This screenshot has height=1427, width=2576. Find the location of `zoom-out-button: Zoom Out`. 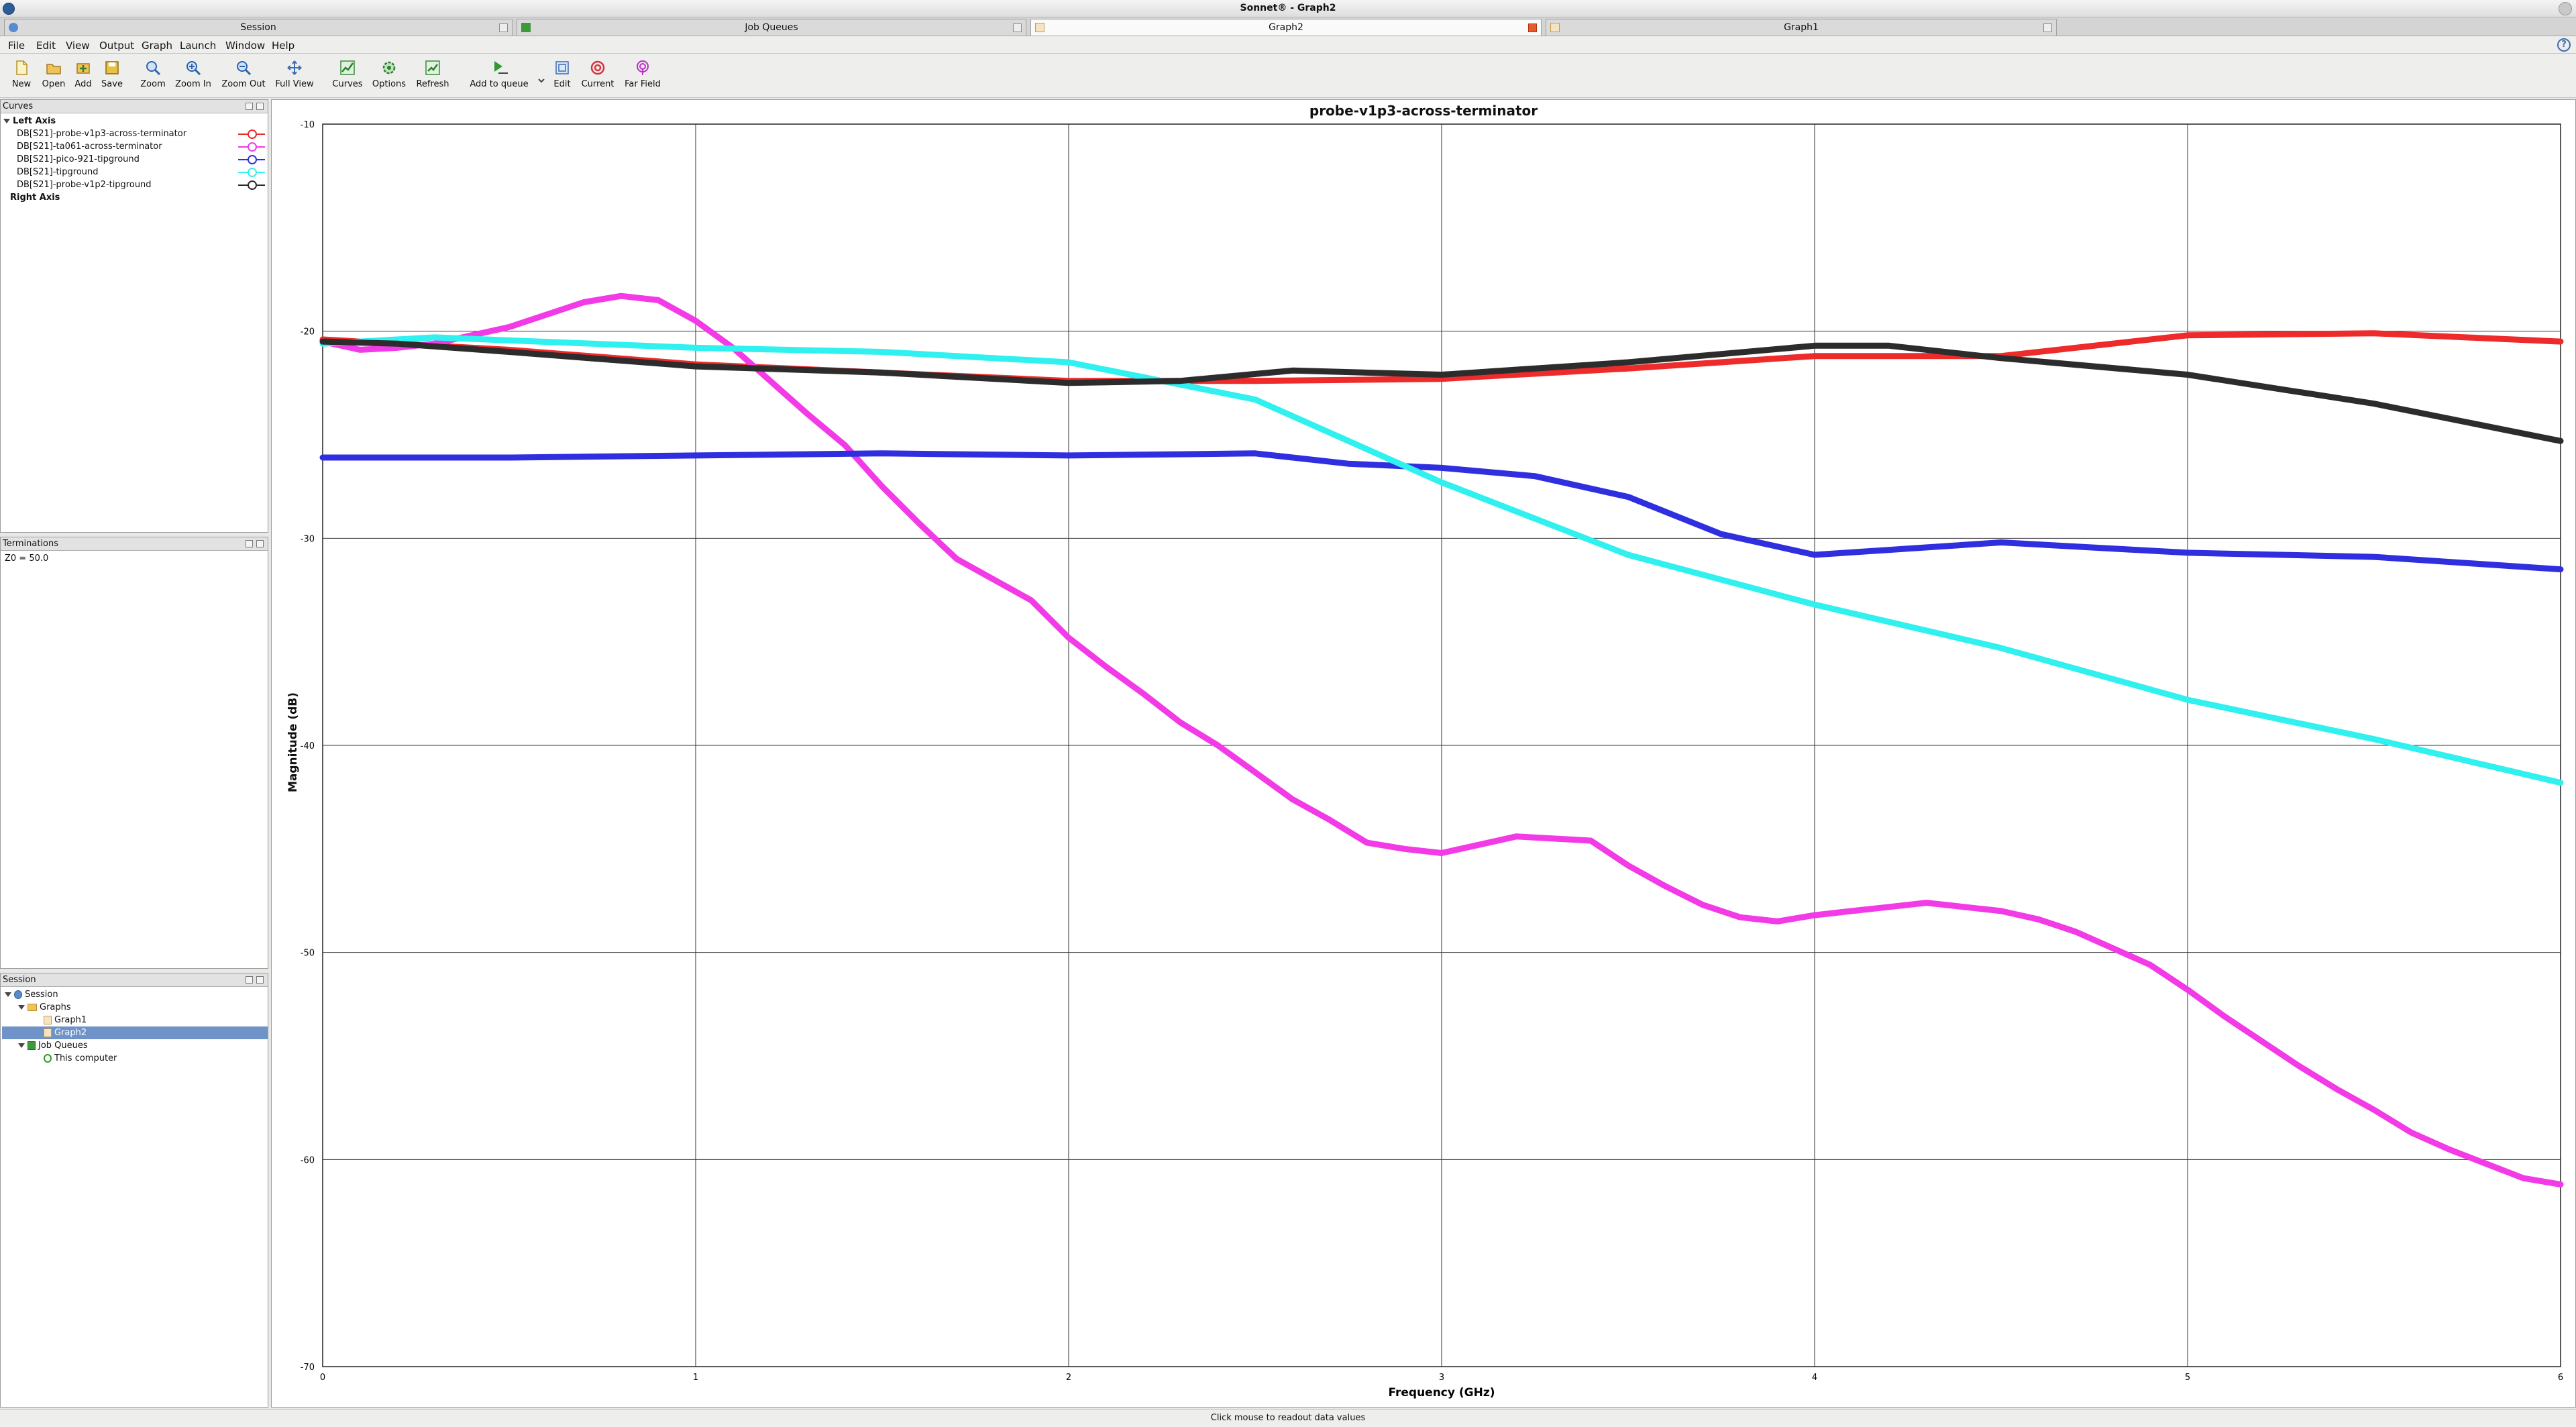

zoom-out-button: Zoom Out is located at coordinates (243, 78).